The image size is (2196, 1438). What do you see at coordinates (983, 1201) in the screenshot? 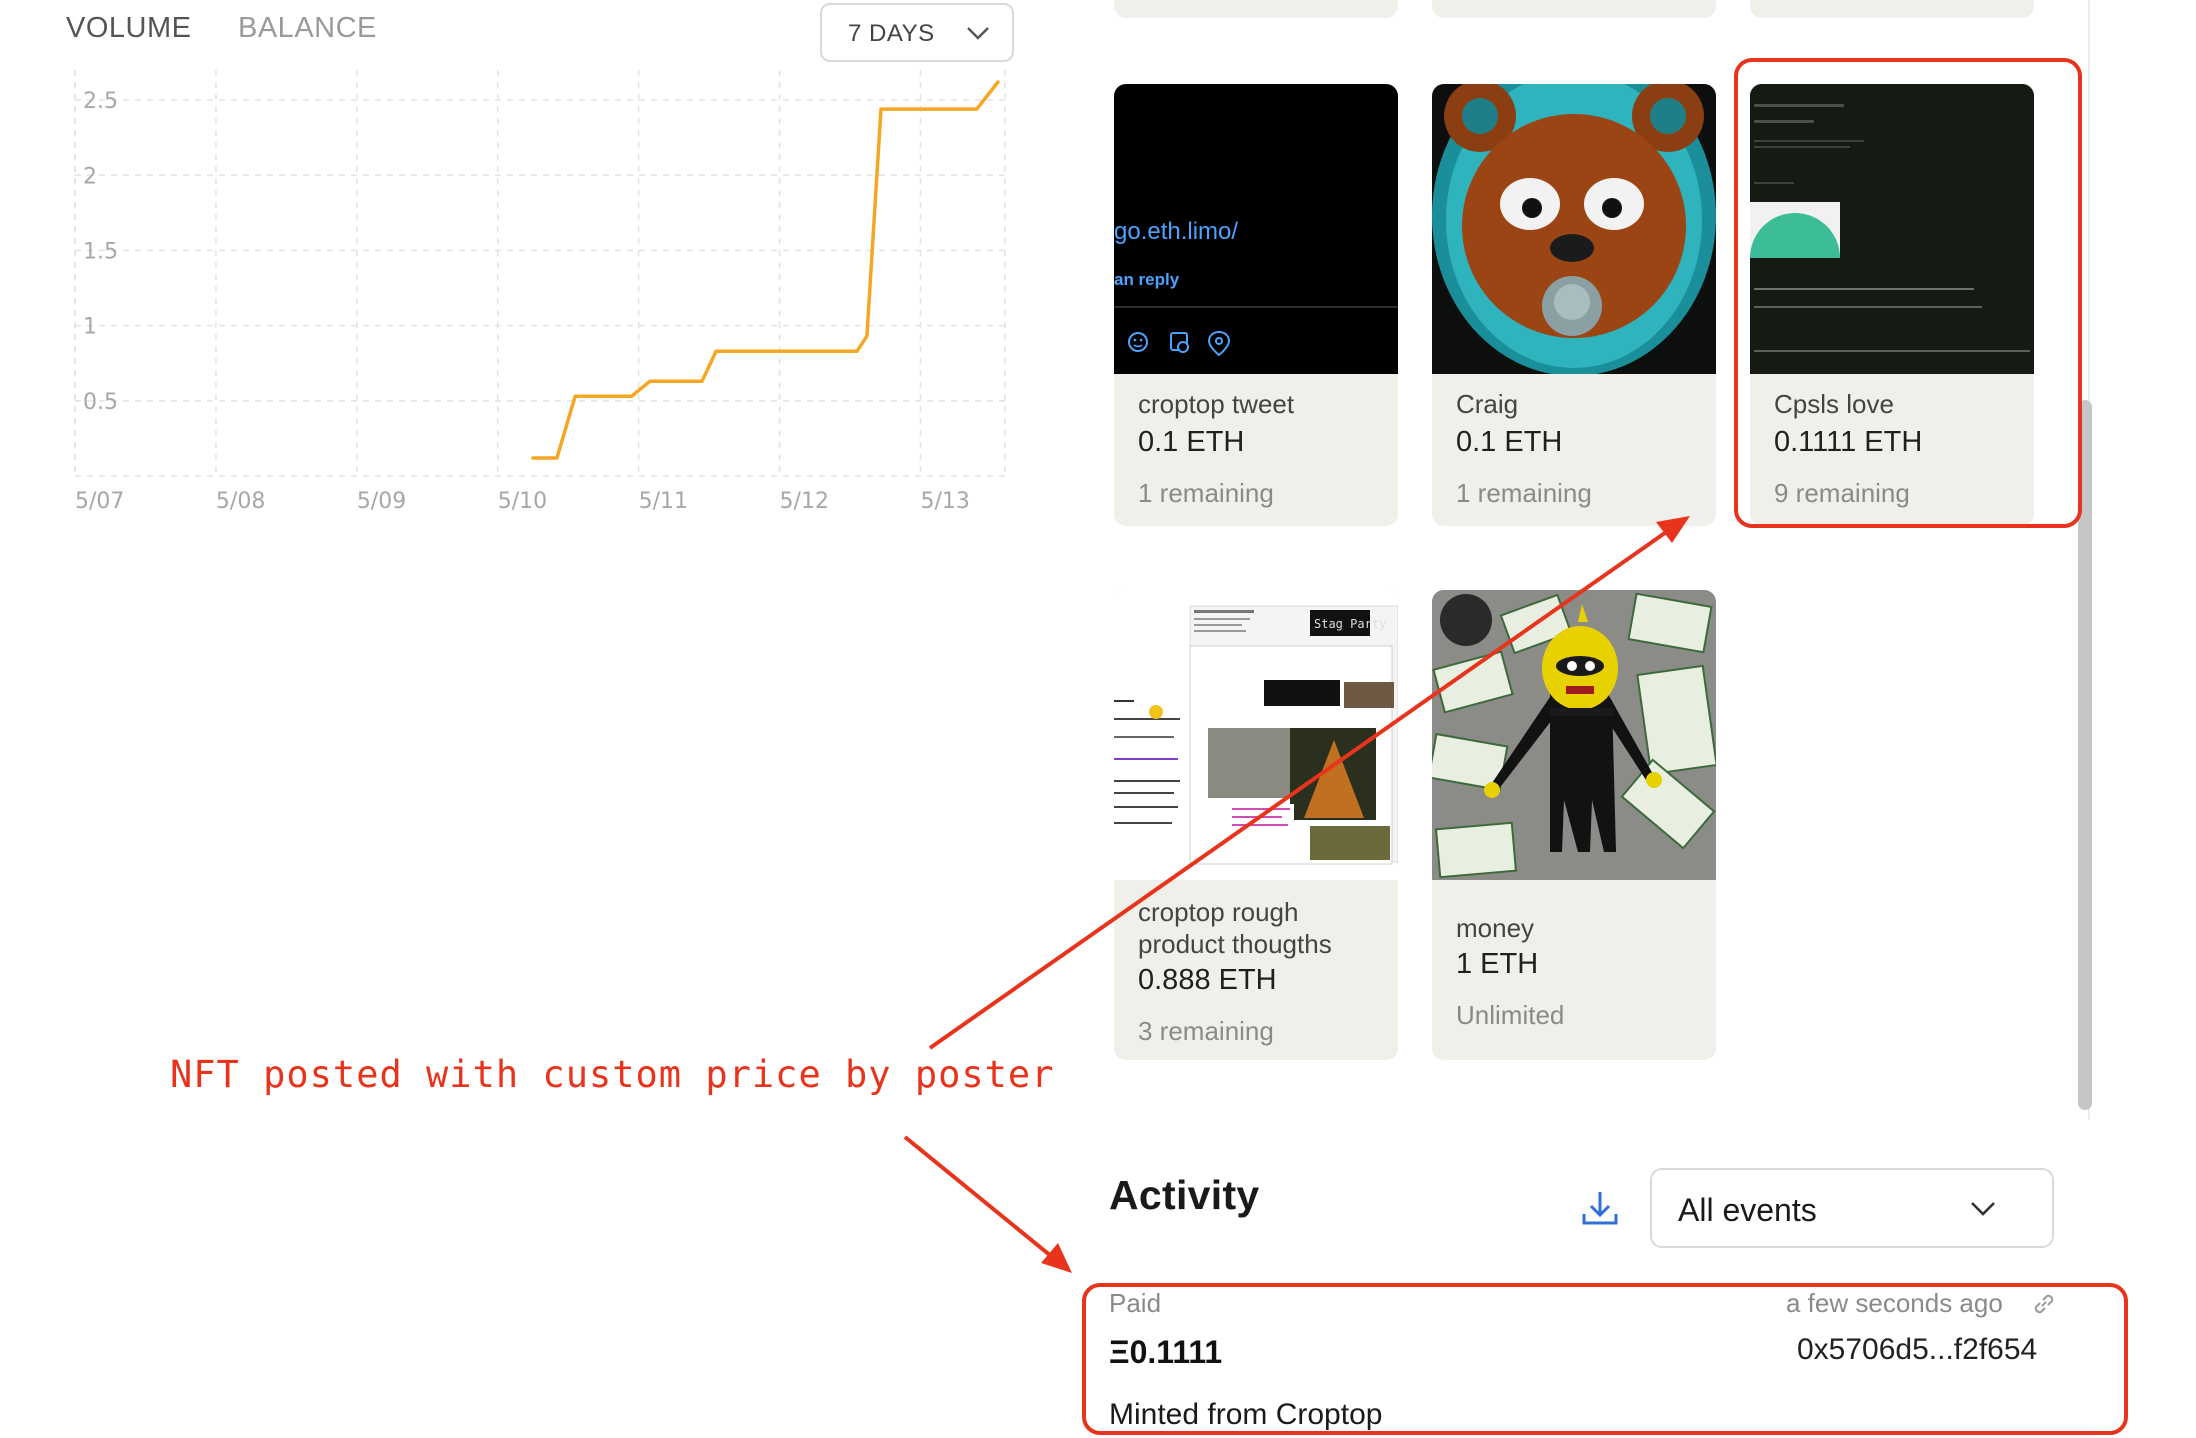
I see `arrow-to-activity` at bounding box center [983, 1201].